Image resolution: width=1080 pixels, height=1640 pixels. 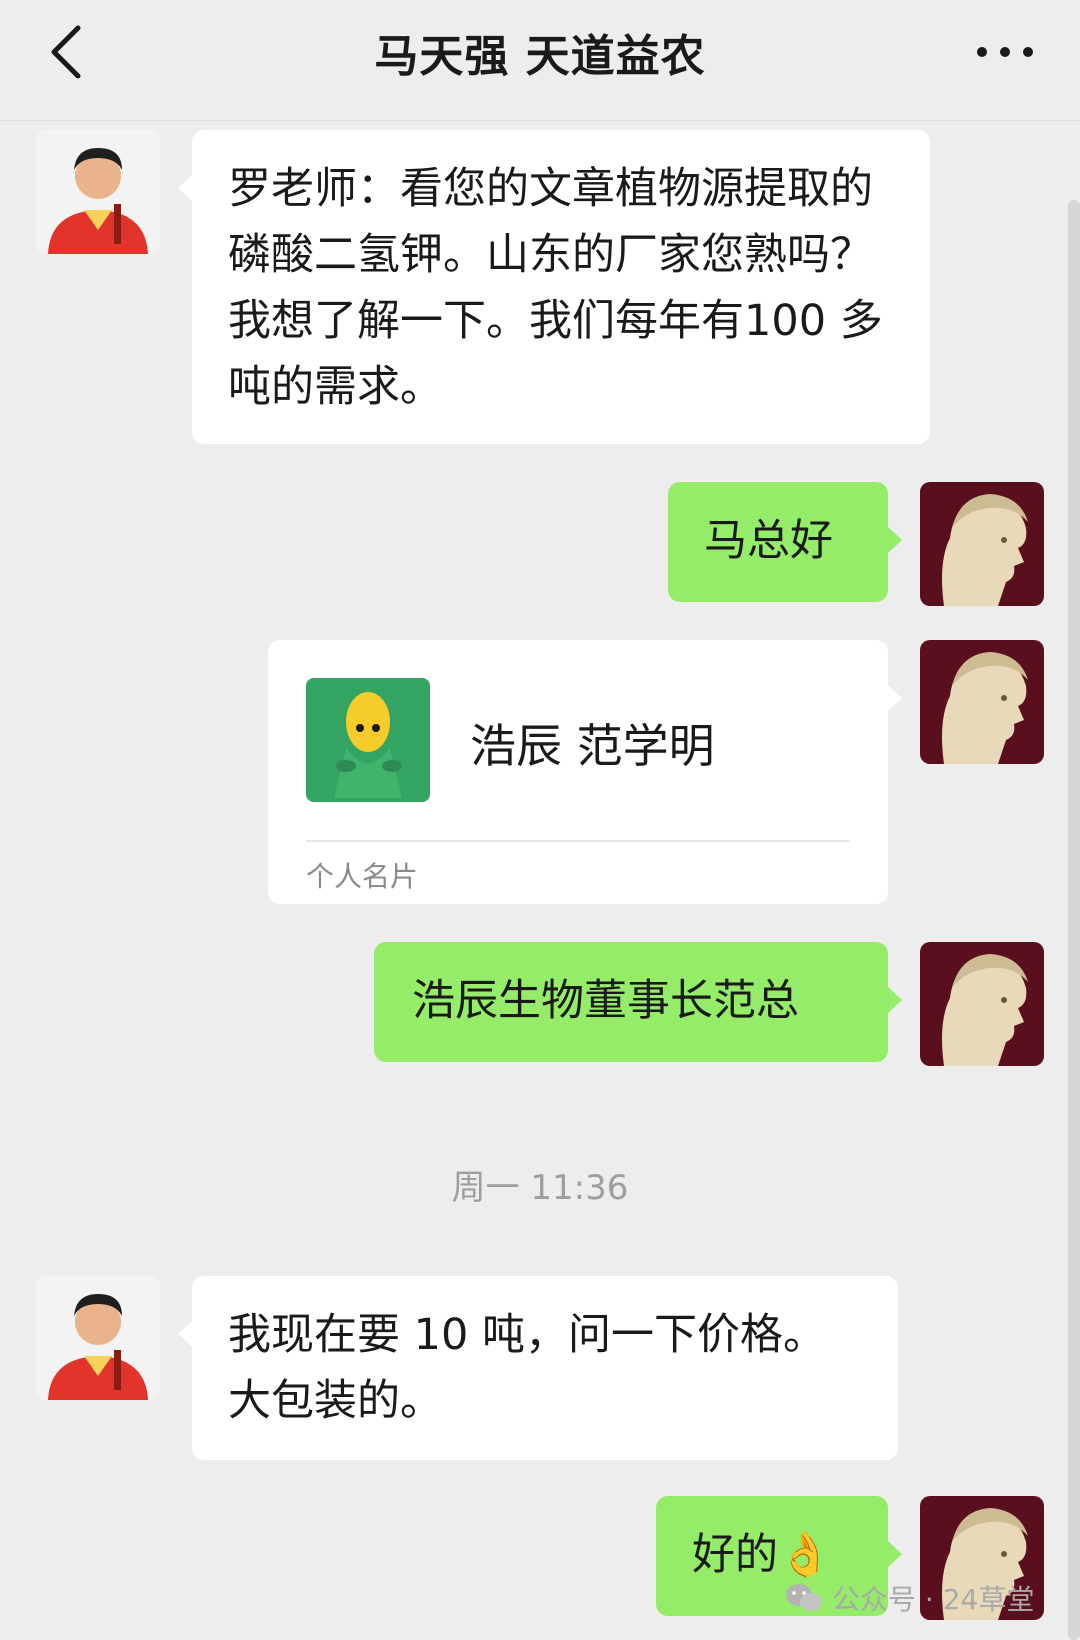 What do you see at coordinates (1074, 920) in the screenshot?
I see `scrollbar` at bounding box center [1074, 920].